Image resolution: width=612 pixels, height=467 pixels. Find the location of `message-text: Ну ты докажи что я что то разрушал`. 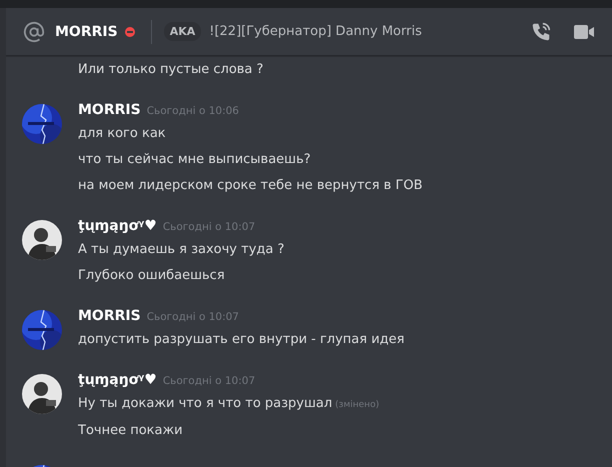

message-text: Ну ты докажи что я что то разрушал is located at coordinates (205, 403).